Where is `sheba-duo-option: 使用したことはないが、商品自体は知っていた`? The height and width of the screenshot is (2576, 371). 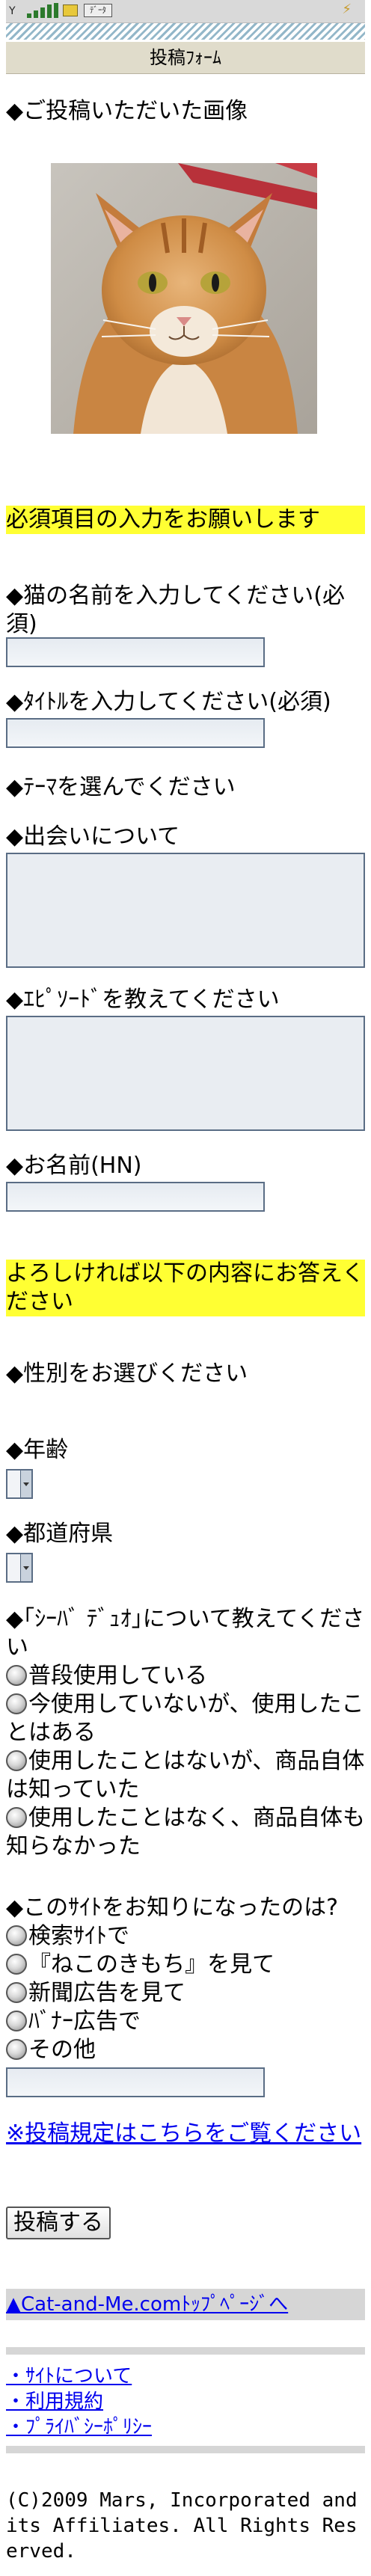 sheba-duo-option: 使用したことはないが、商品自体は知っていた is located at coordinates (185, 1775).